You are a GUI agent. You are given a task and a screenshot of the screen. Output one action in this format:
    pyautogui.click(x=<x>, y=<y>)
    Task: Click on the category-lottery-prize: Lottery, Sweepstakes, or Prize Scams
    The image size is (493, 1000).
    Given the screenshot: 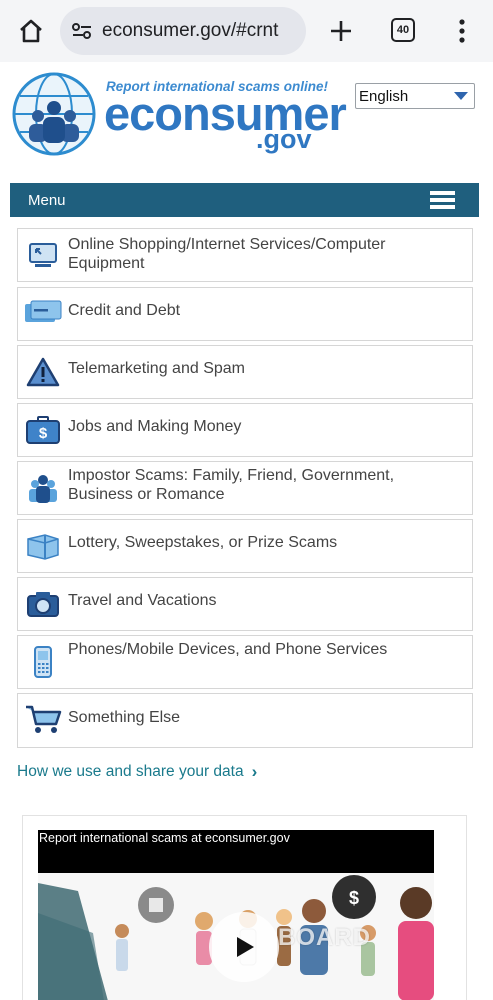 What is the action you would take?
    pyautogui.click(x=245, y=546)
    